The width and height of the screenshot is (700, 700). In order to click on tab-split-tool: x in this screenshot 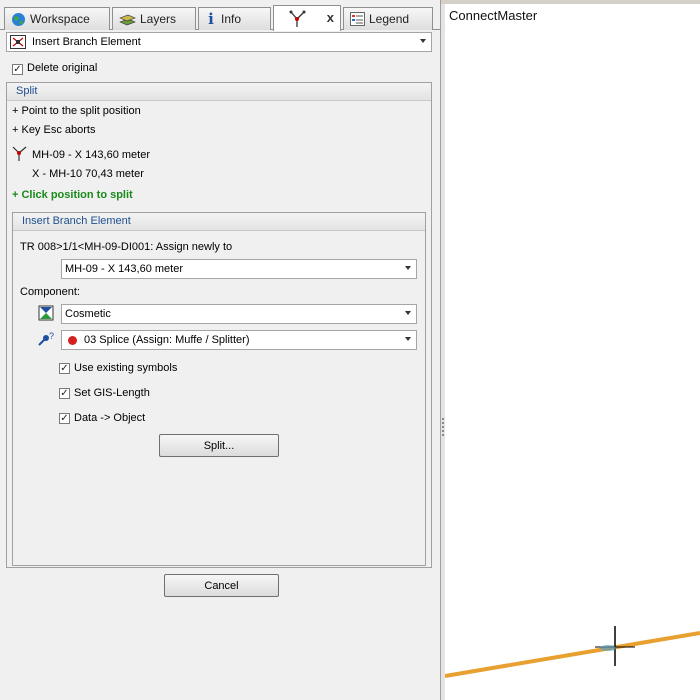, I will do `click(307, 18)`.